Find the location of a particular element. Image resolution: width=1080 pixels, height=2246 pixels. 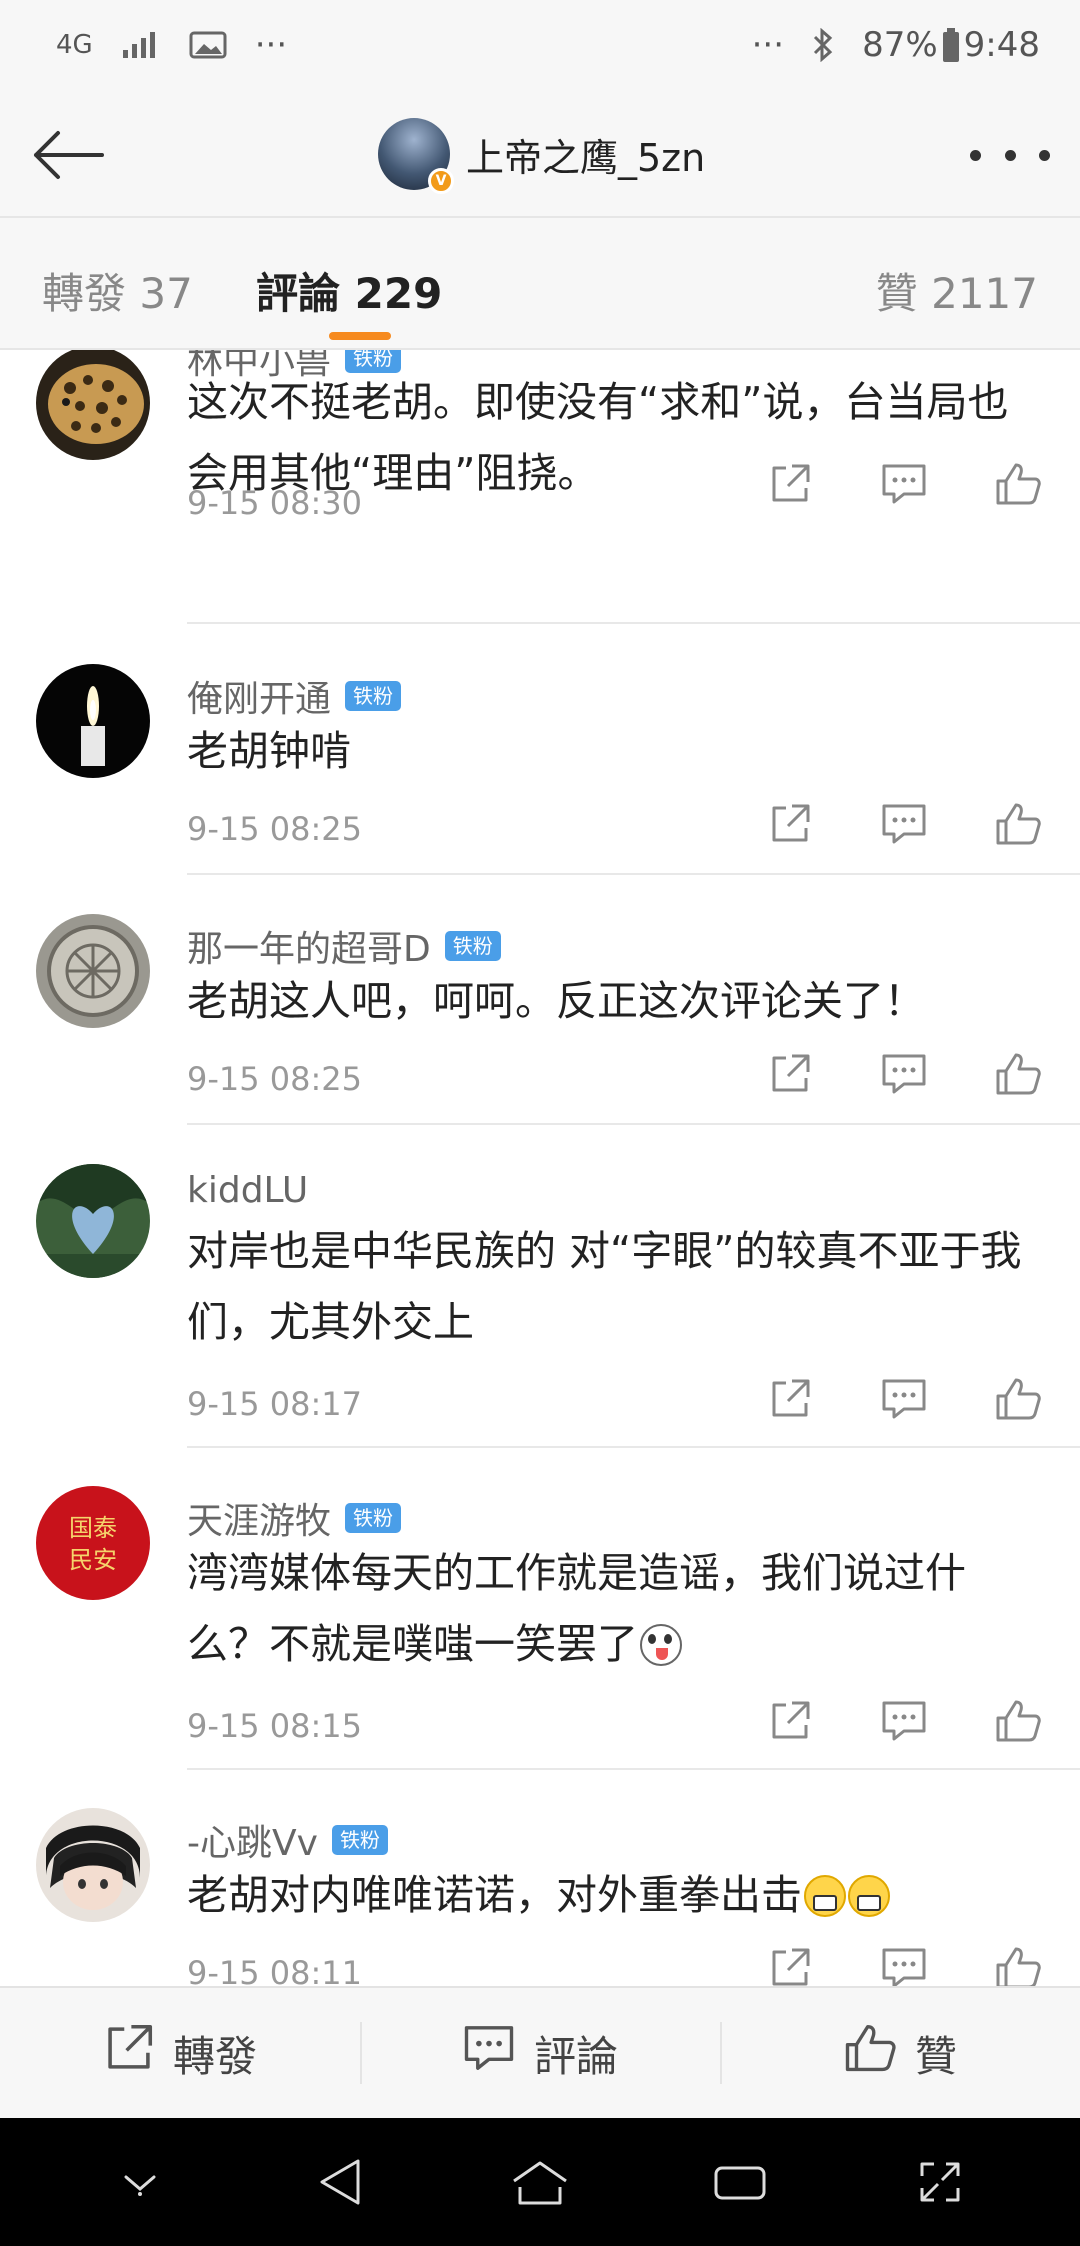

header-user: V 上帝之鹰_5zn is located at coordinates (541, 155).